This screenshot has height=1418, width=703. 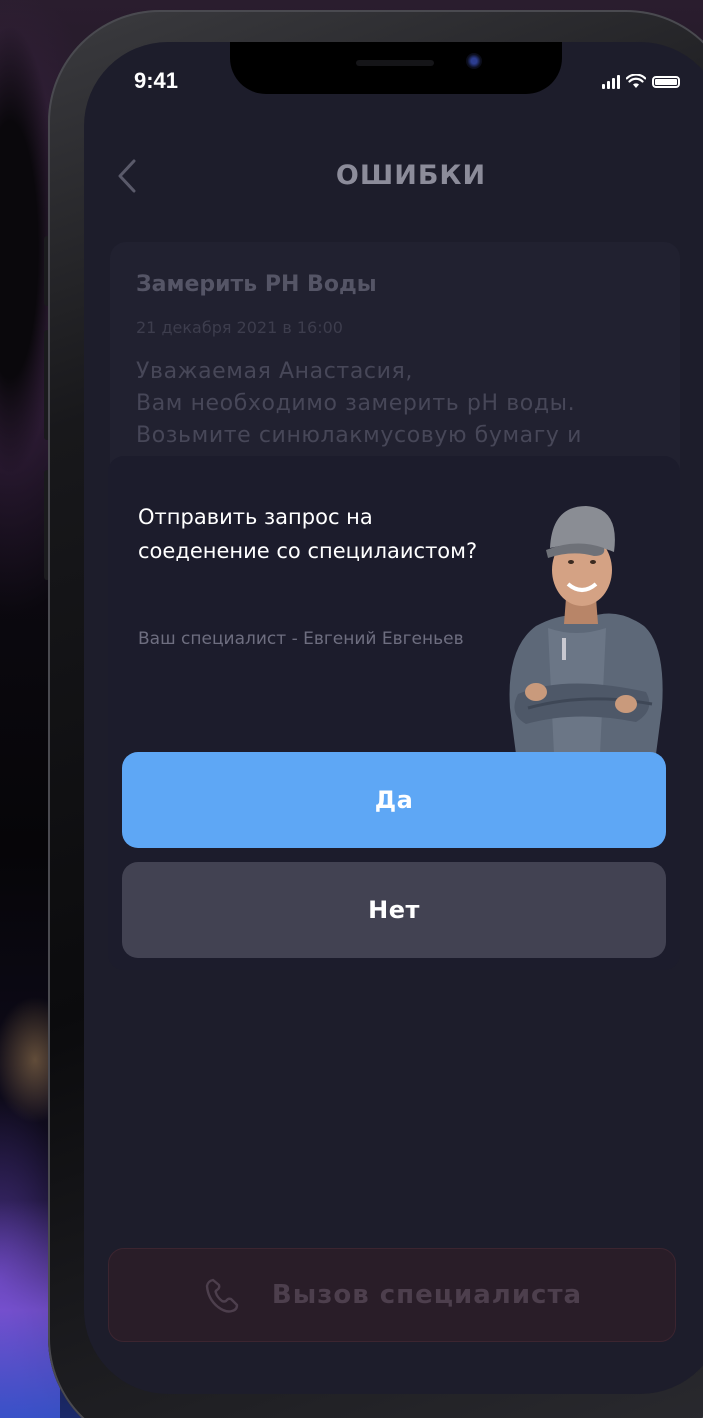 I want to click on status-icons, so click(x=641, y=81).